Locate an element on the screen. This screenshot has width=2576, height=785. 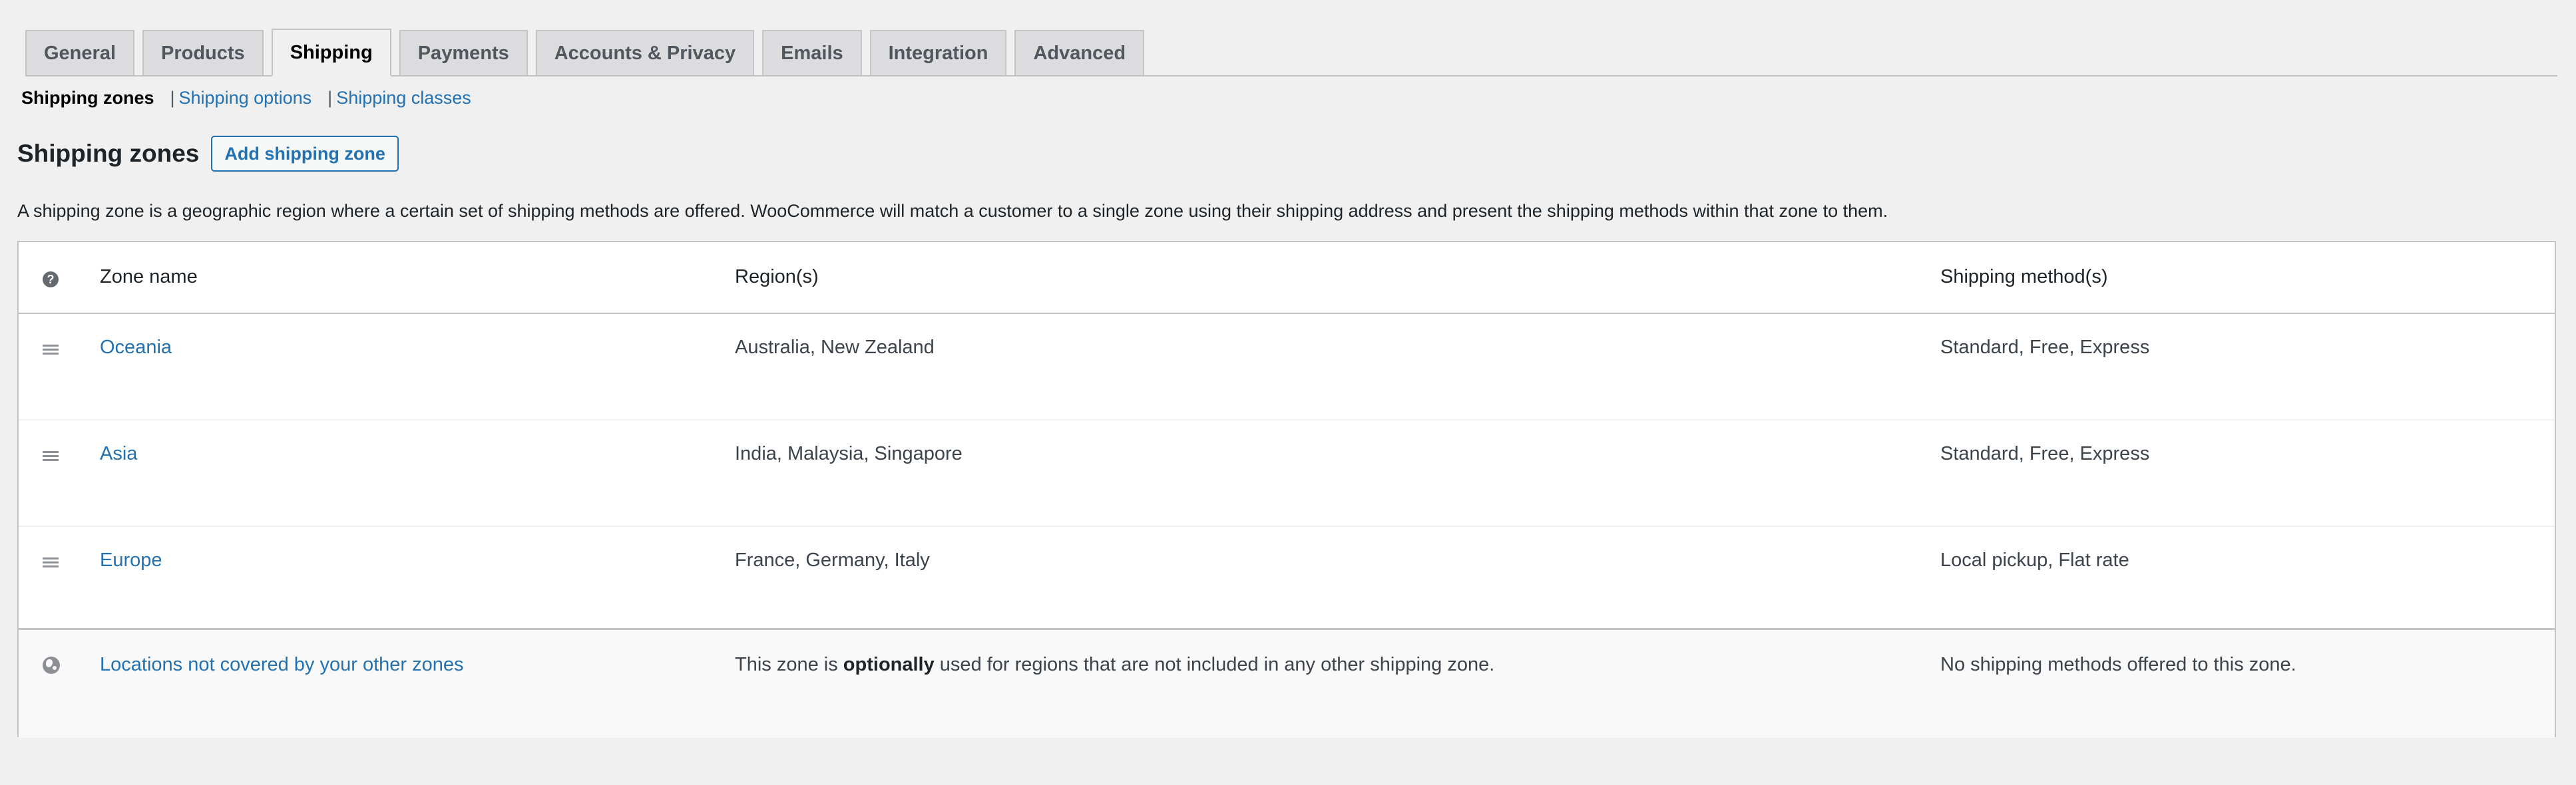
tab-emails: Emails is located at coordinates (812, 52).